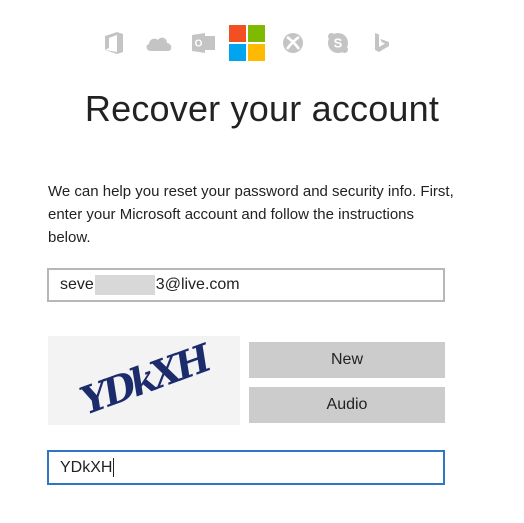 The width and height of the screenshot is (524, 523). Describe the element at coordinates (204, 43) in the screenshot. I see `outlook-icon: O` at that location.